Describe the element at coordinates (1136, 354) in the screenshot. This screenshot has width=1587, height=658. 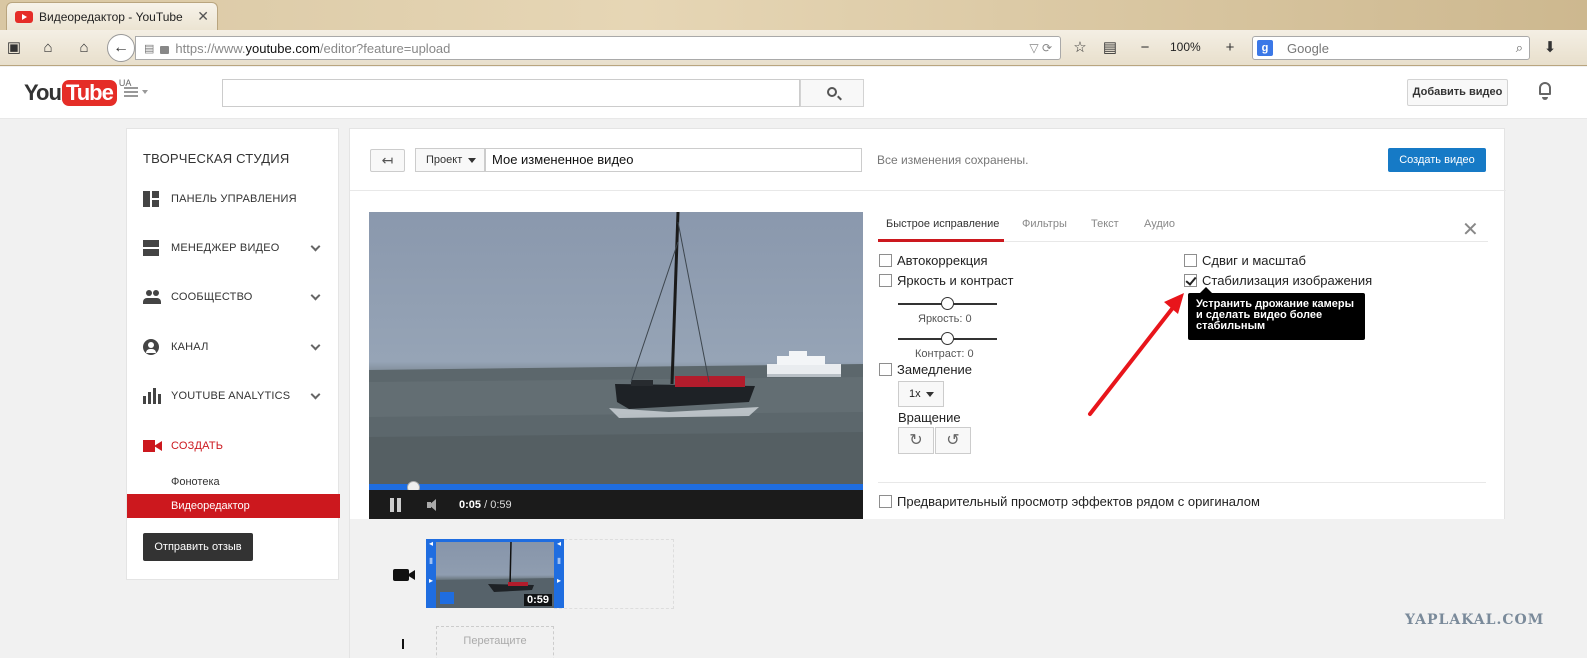
I see `red-annotation-arrow` at that location.